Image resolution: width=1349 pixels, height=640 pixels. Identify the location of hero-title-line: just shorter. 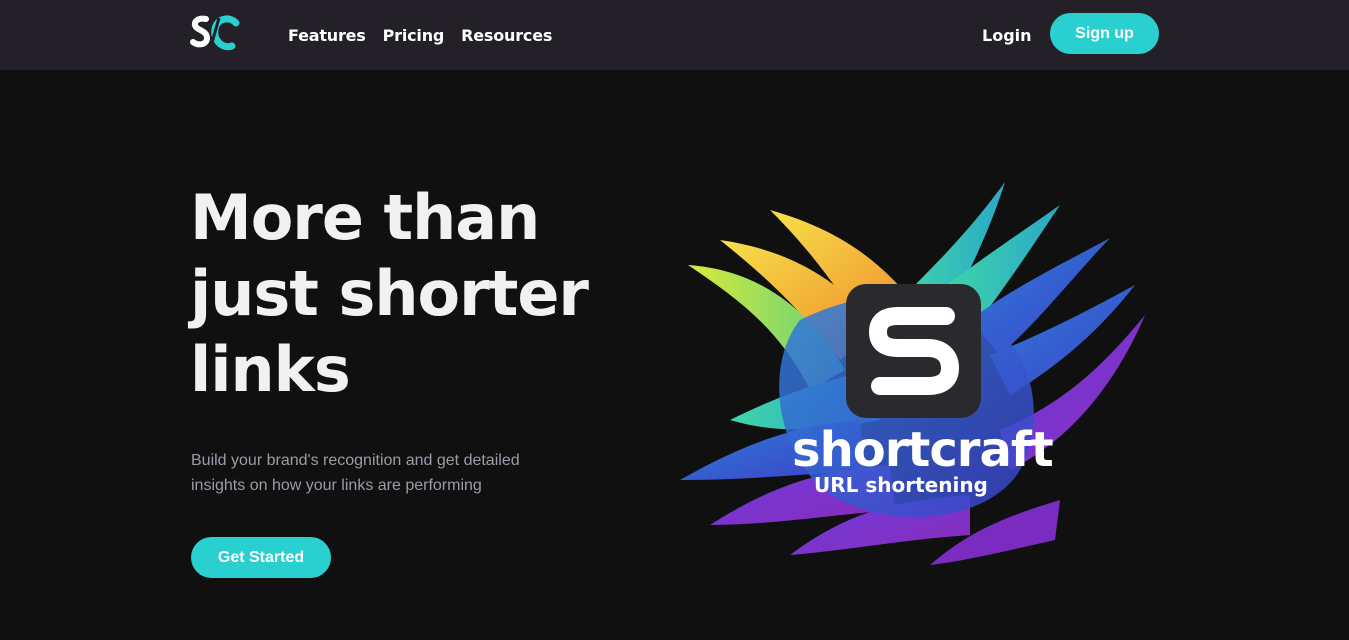
(389, 293).